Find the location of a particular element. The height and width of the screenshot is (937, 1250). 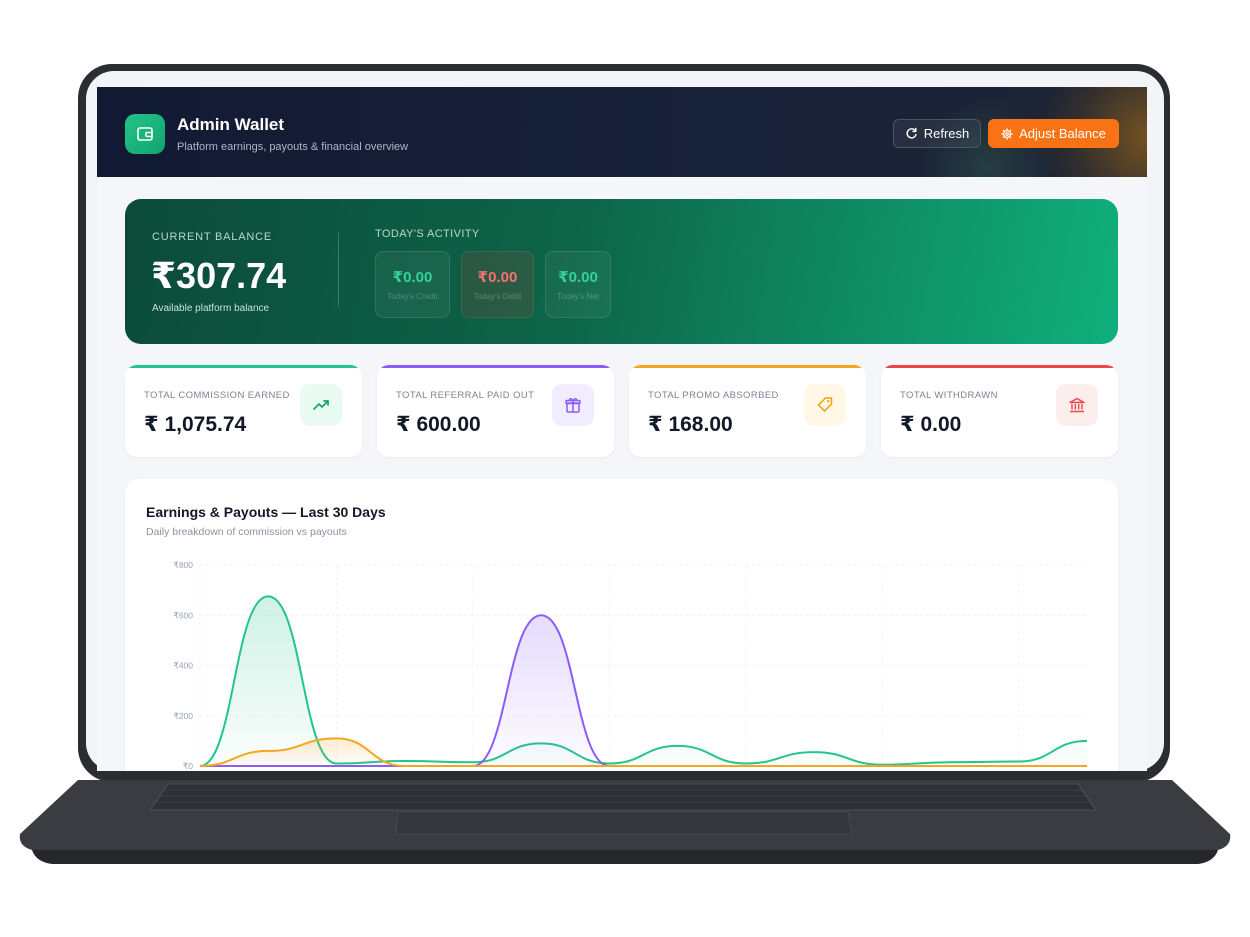

activity-debit-caption: Today's Debit is located at coordinates (497, 296).